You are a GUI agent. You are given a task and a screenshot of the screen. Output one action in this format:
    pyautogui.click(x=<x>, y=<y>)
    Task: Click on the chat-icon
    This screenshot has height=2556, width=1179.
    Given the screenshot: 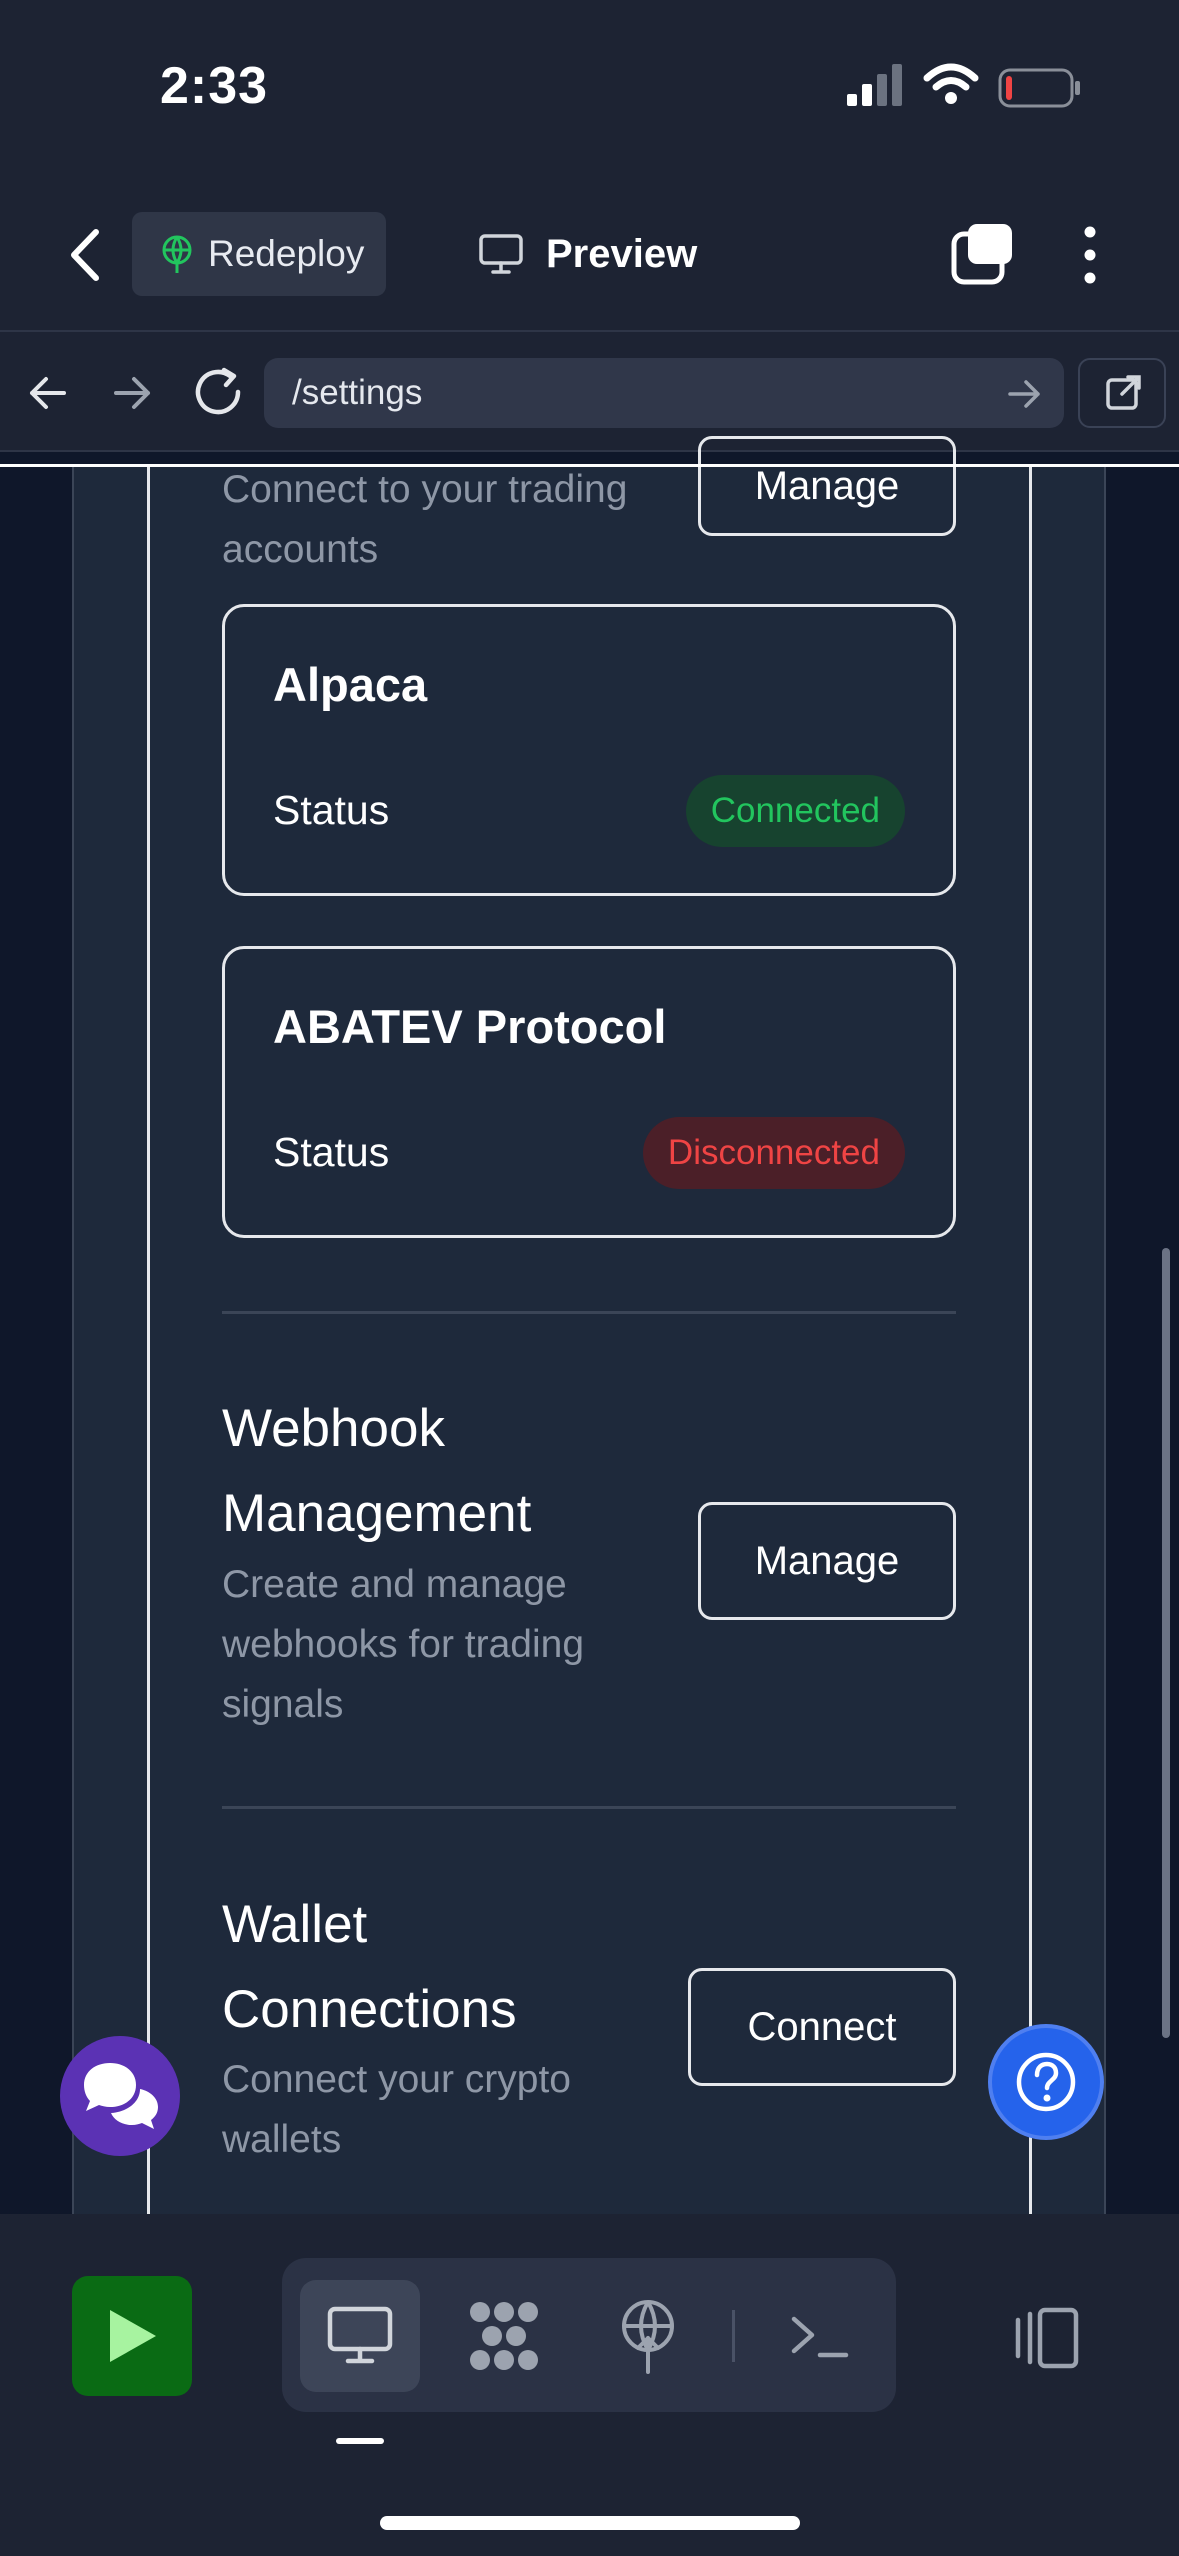 What is the action you would take?
    pyautogui.click(x=121, y=2096)
    